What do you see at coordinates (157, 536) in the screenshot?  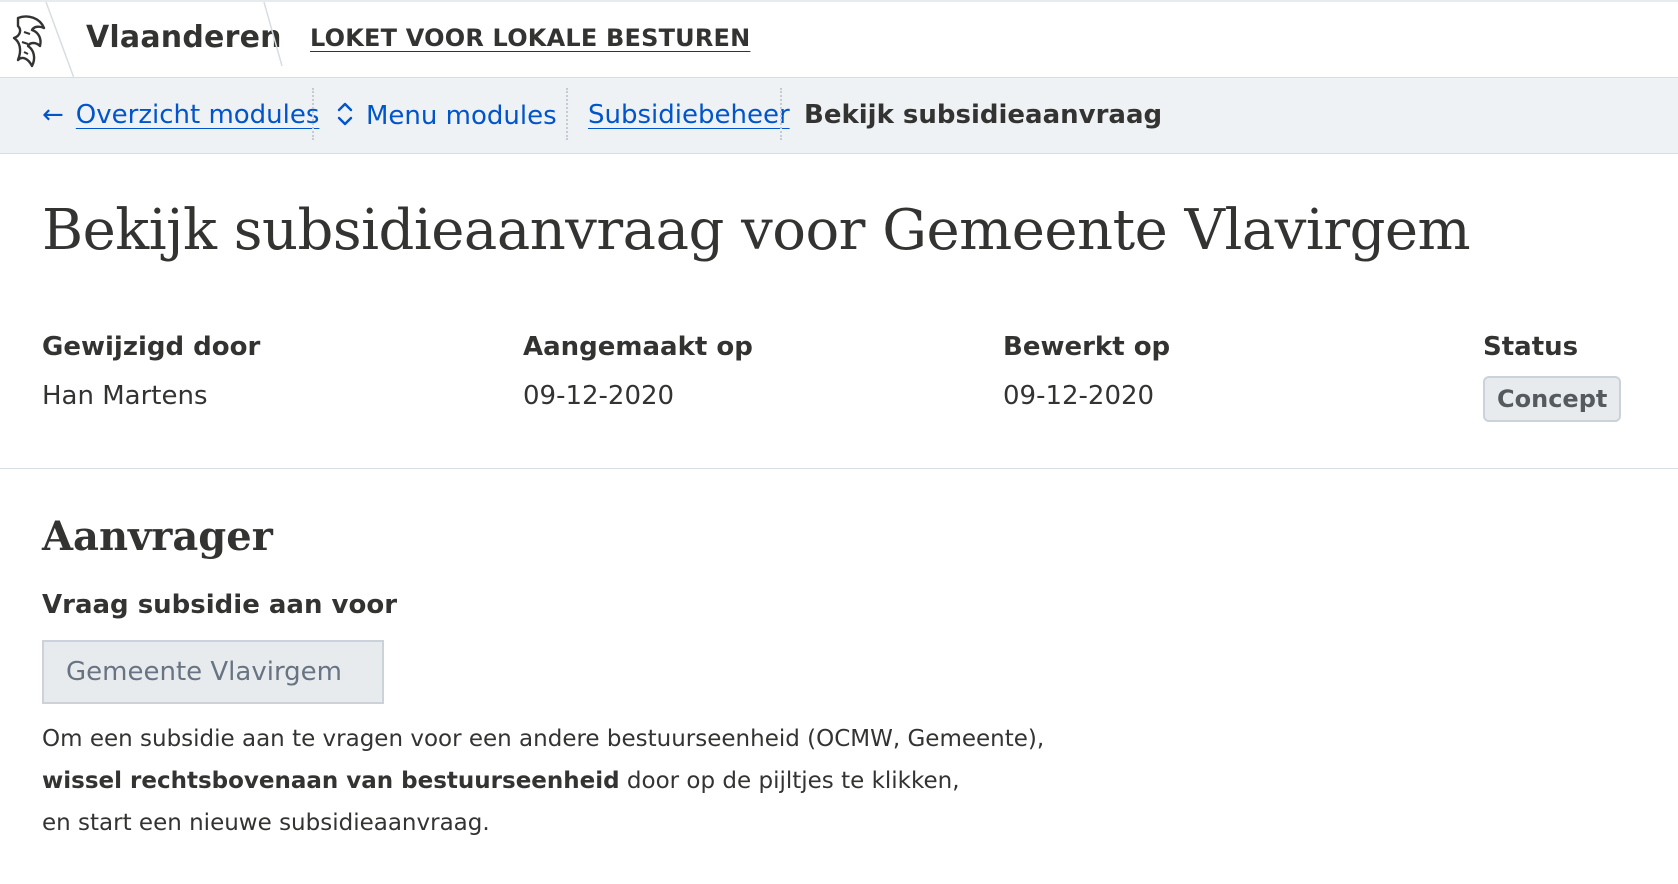 I see `section-title: Aanvrager` at bounding box center [157, 536].